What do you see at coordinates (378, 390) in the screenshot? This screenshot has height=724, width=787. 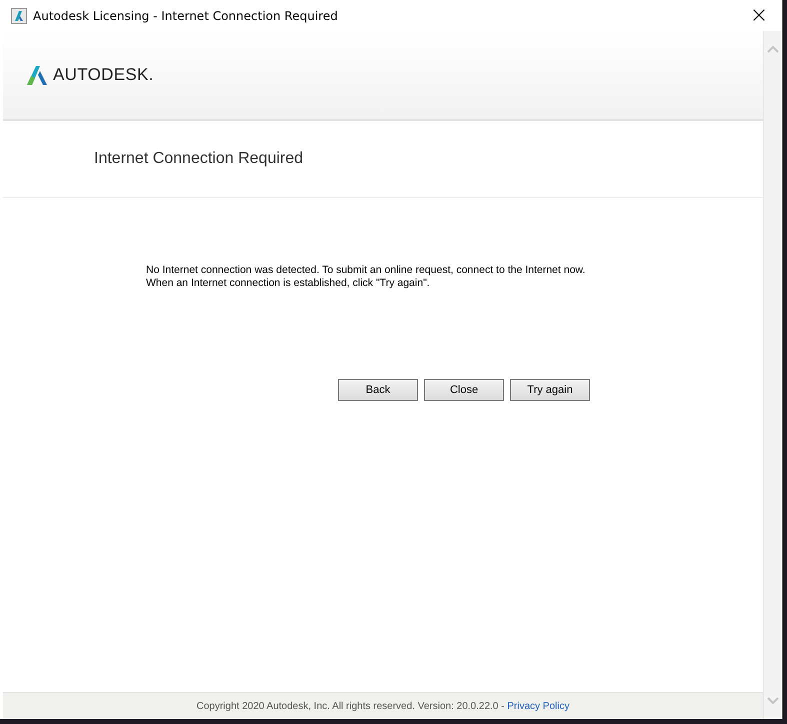 I see `dialog-button: Back` at bounding box center [378, 390].